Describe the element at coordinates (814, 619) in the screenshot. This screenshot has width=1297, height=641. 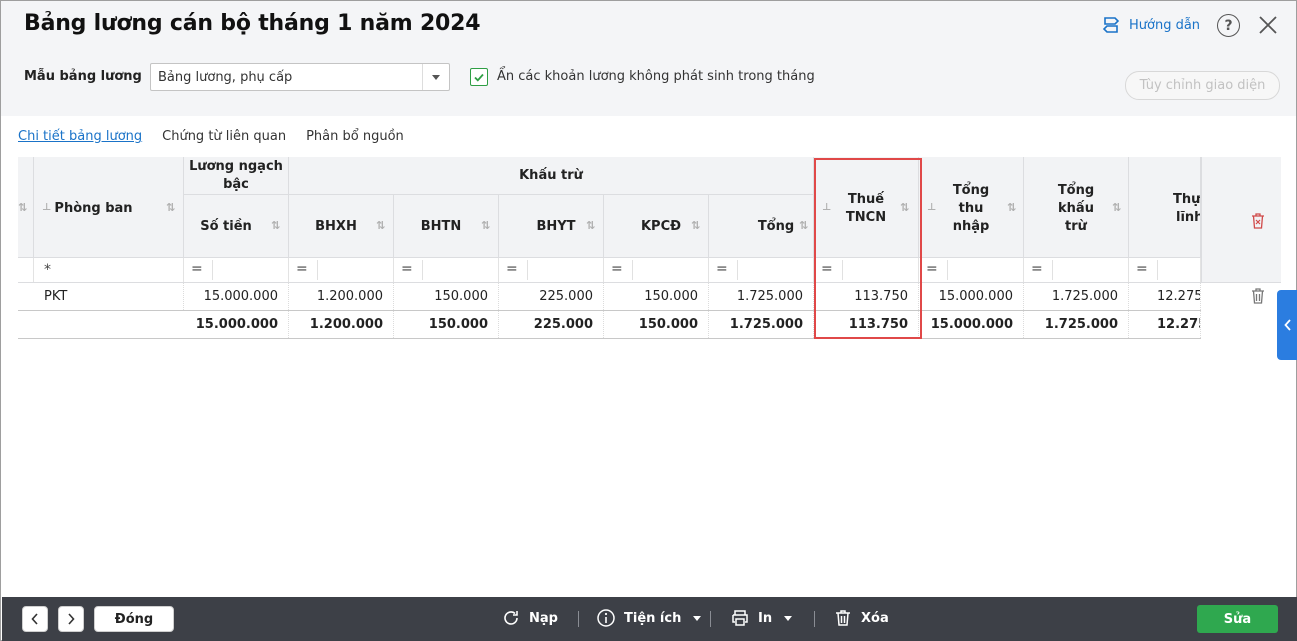
I see `toolbar-divider` at that location.